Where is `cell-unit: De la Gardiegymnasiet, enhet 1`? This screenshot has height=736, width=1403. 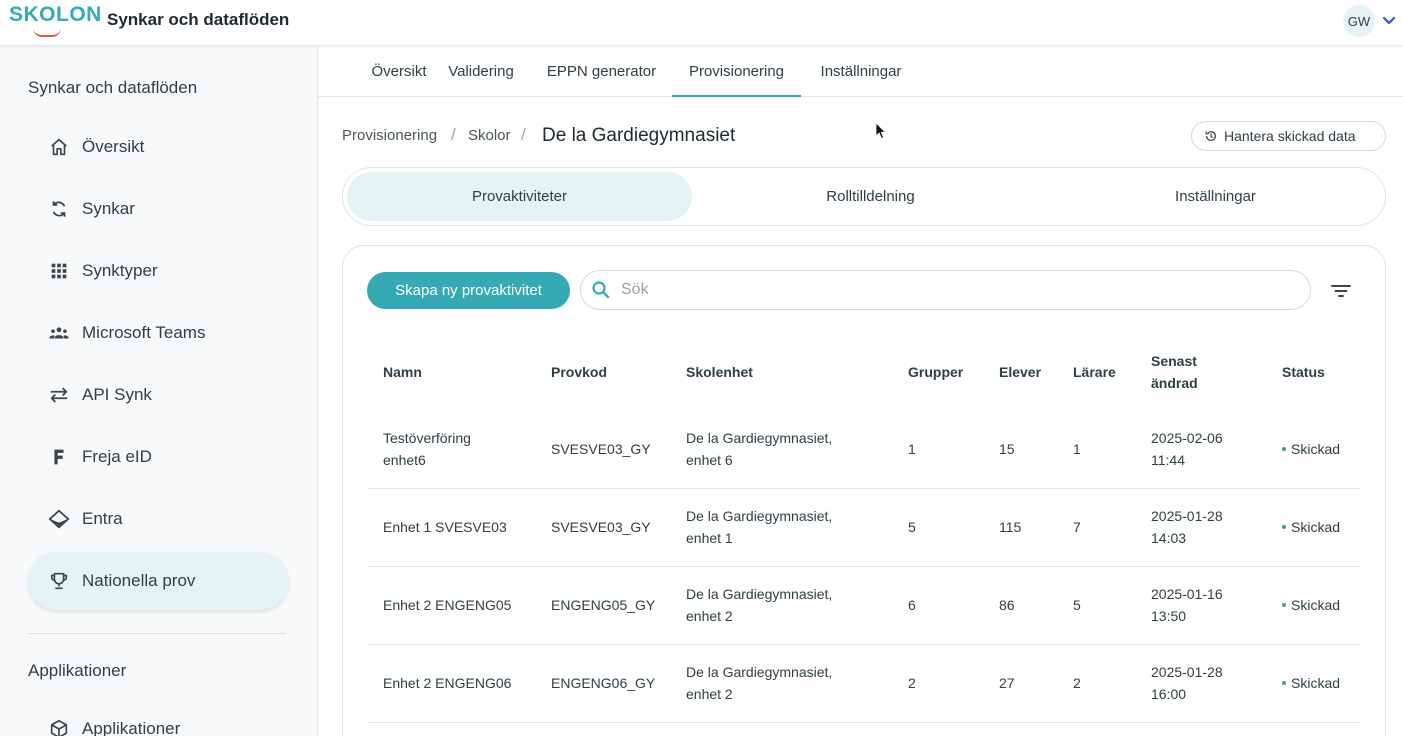
cell-unit: De la Gardiegymnasiet, enhet 1 is located at coordinates (759, 527).